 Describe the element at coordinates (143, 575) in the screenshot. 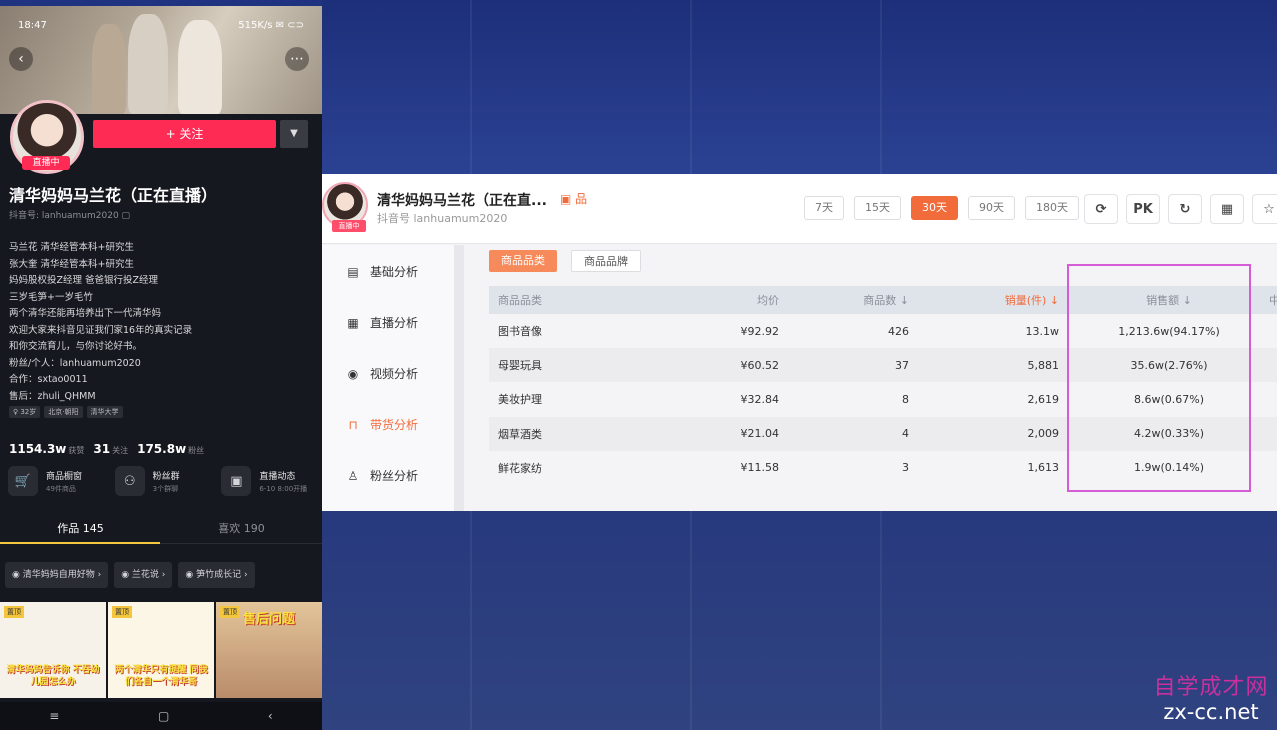

I see `collection-chip: ◉ 兰花说 ›` at that location.